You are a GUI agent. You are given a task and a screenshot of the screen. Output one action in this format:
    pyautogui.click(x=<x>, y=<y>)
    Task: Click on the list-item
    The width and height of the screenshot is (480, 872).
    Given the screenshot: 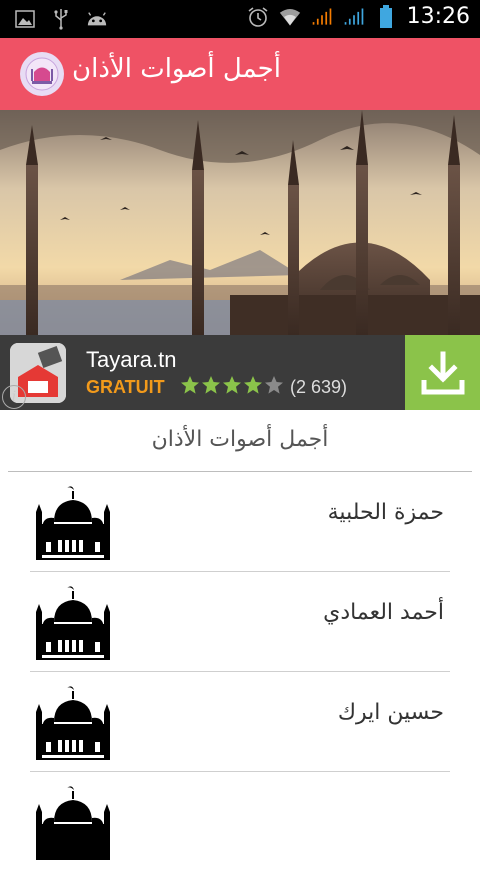 What is the action you would take?
    pyautogui.click(x=240, y=822)
    